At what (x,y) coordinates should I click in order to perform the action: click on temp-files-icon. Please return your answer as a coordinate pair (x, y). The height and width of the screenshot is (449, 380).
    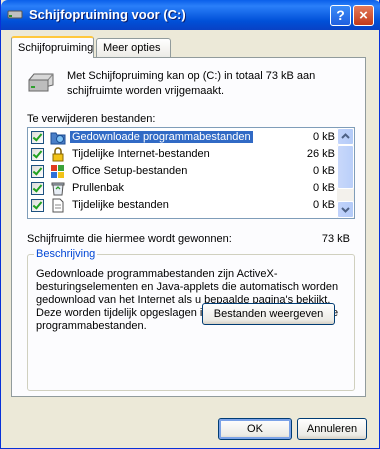
    Looking at the image, I should click on (58, 205).